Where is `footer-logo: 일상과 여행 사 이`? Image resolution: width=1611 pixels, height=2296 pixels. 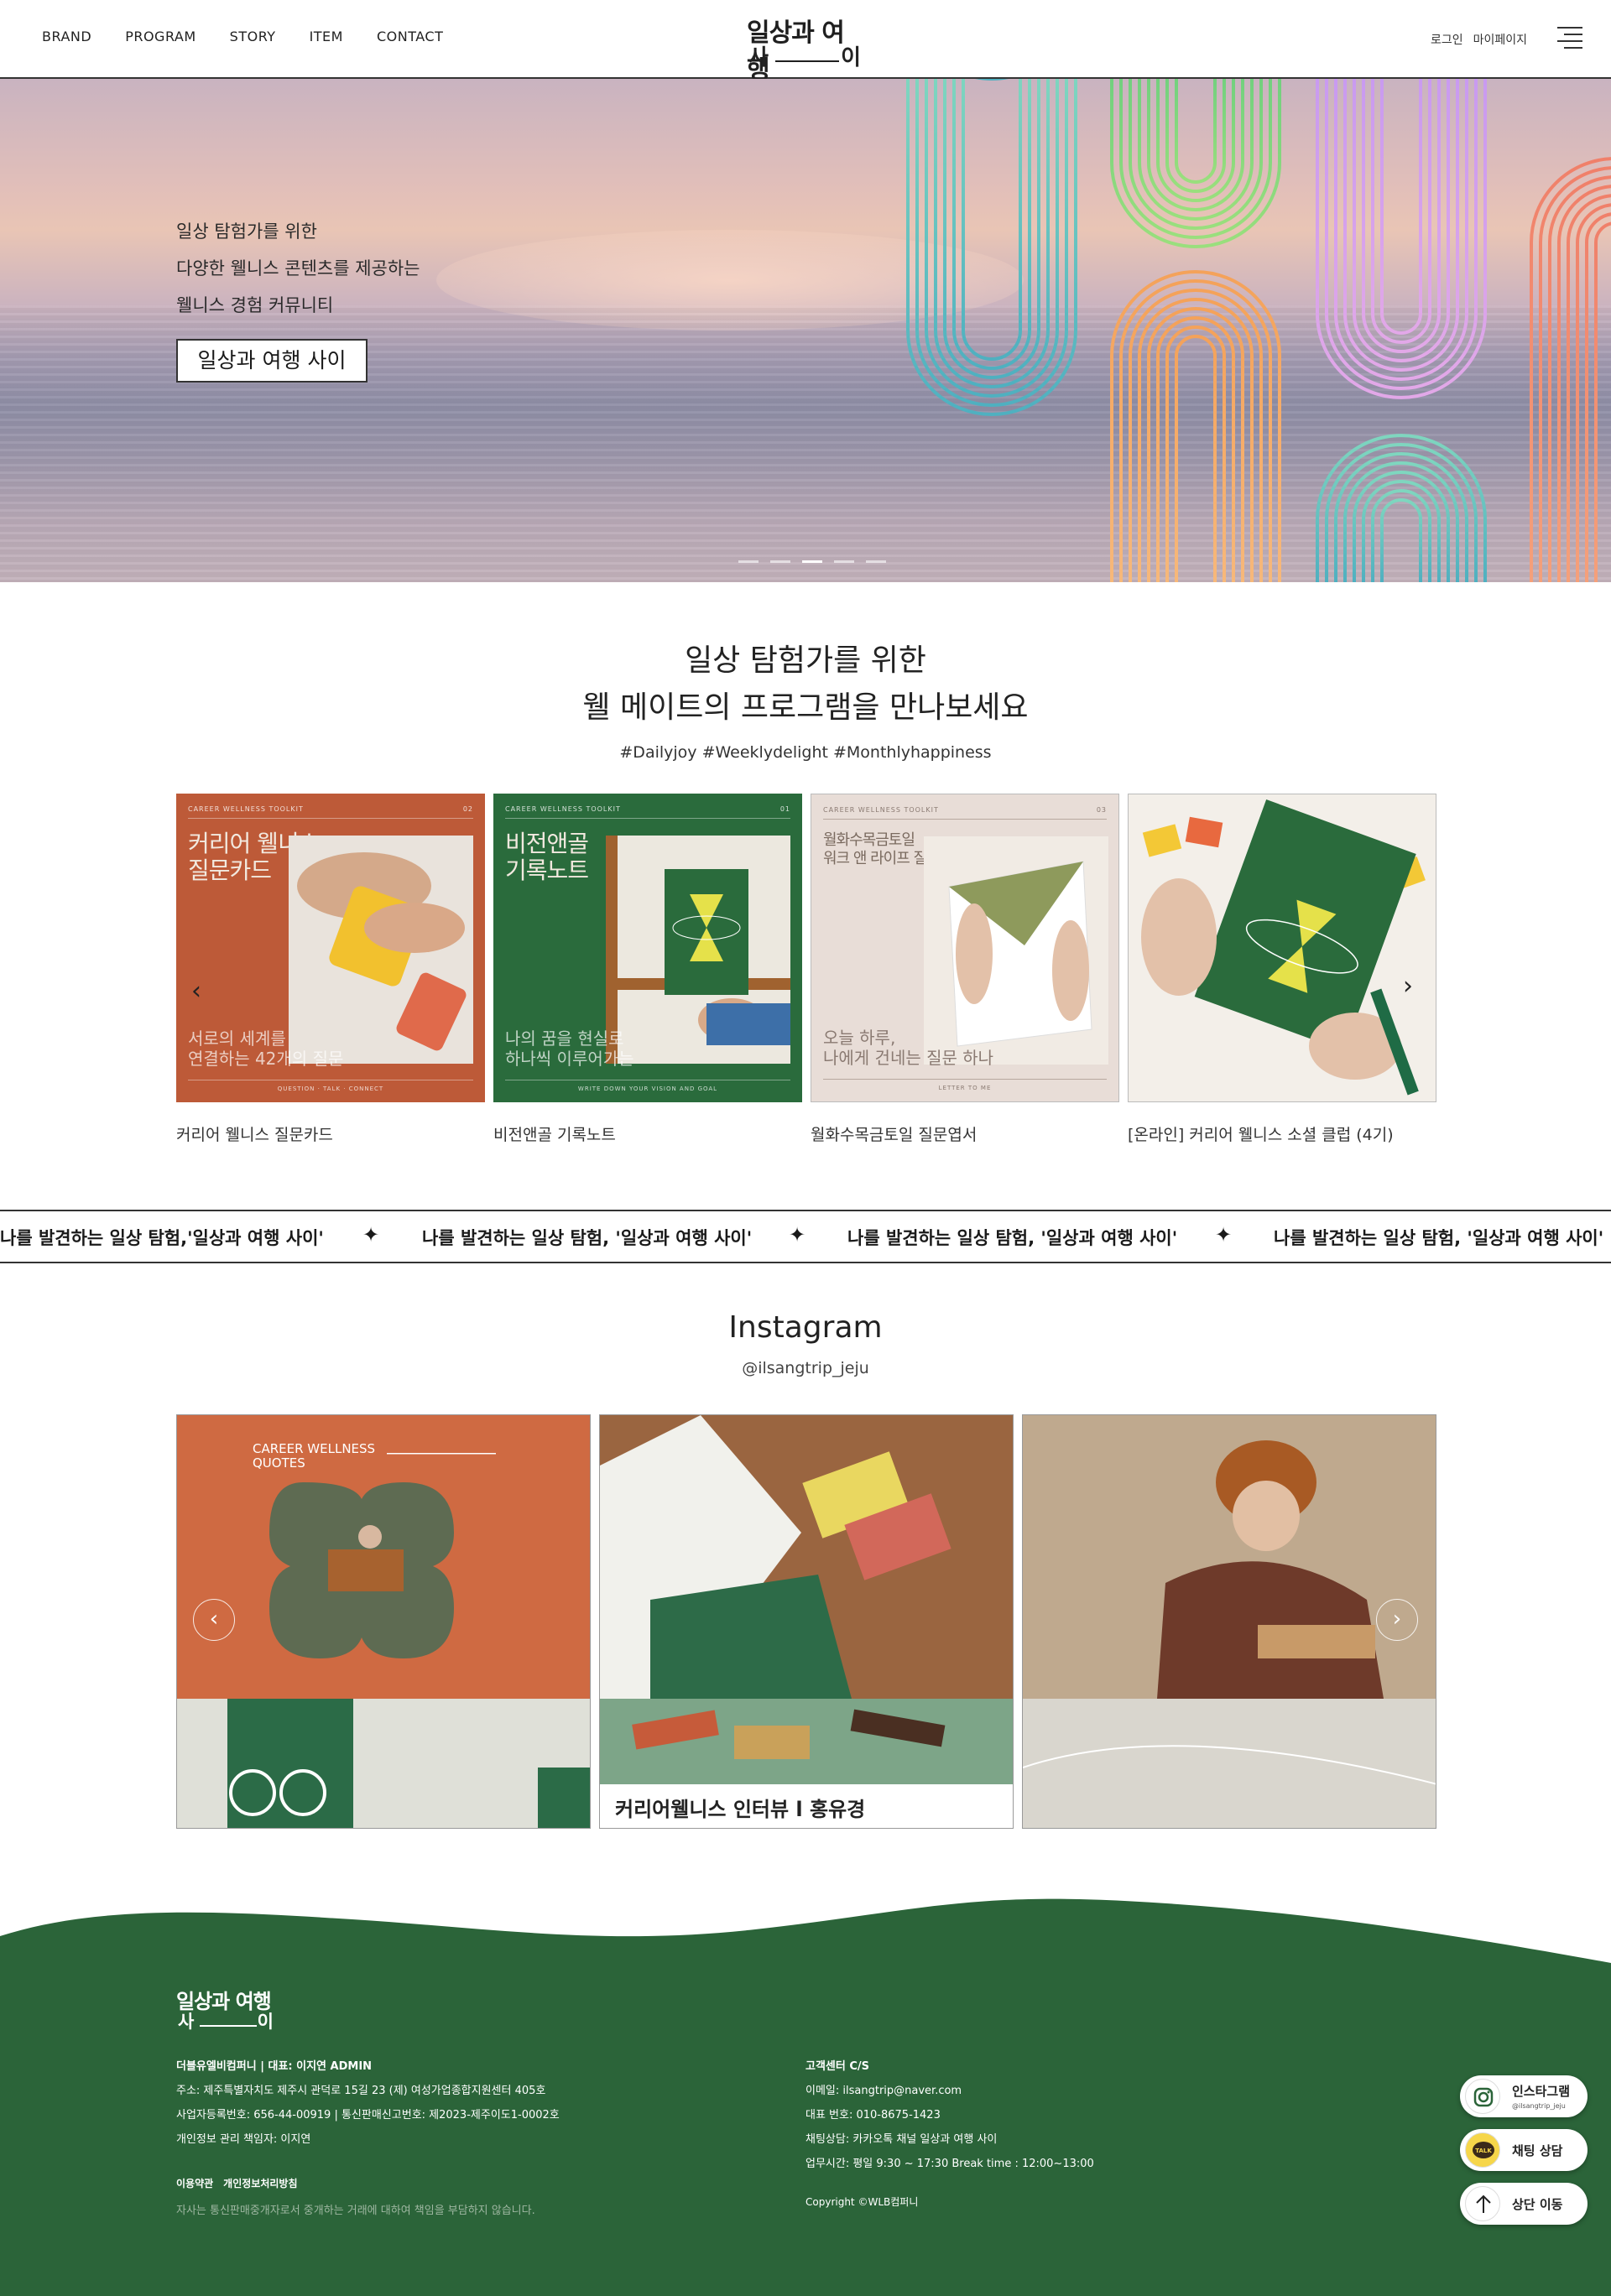
footer-logo: 일상과 여행 사 이 is located at coordinates (227, 2009).